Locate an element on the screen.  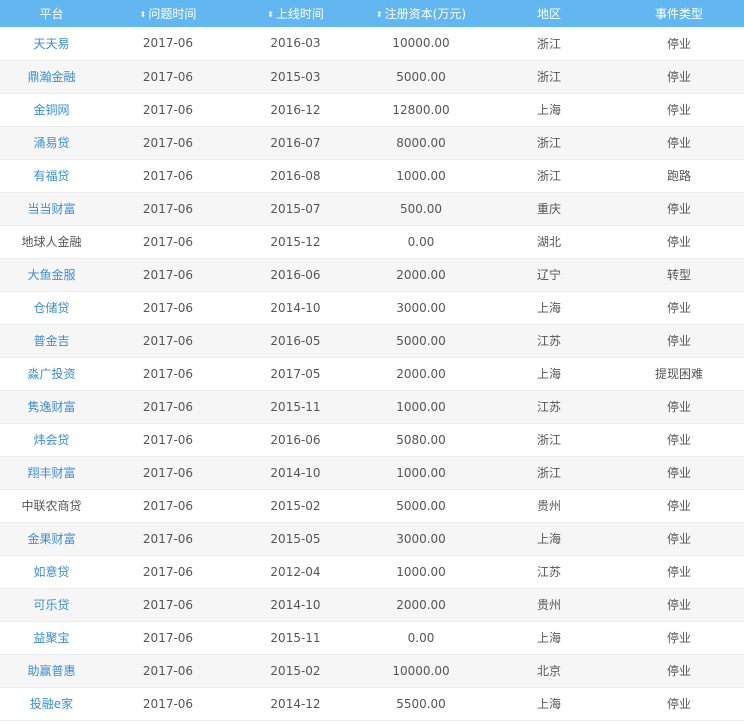
platform-link: 天天易 is located at coordinates (51, 44).